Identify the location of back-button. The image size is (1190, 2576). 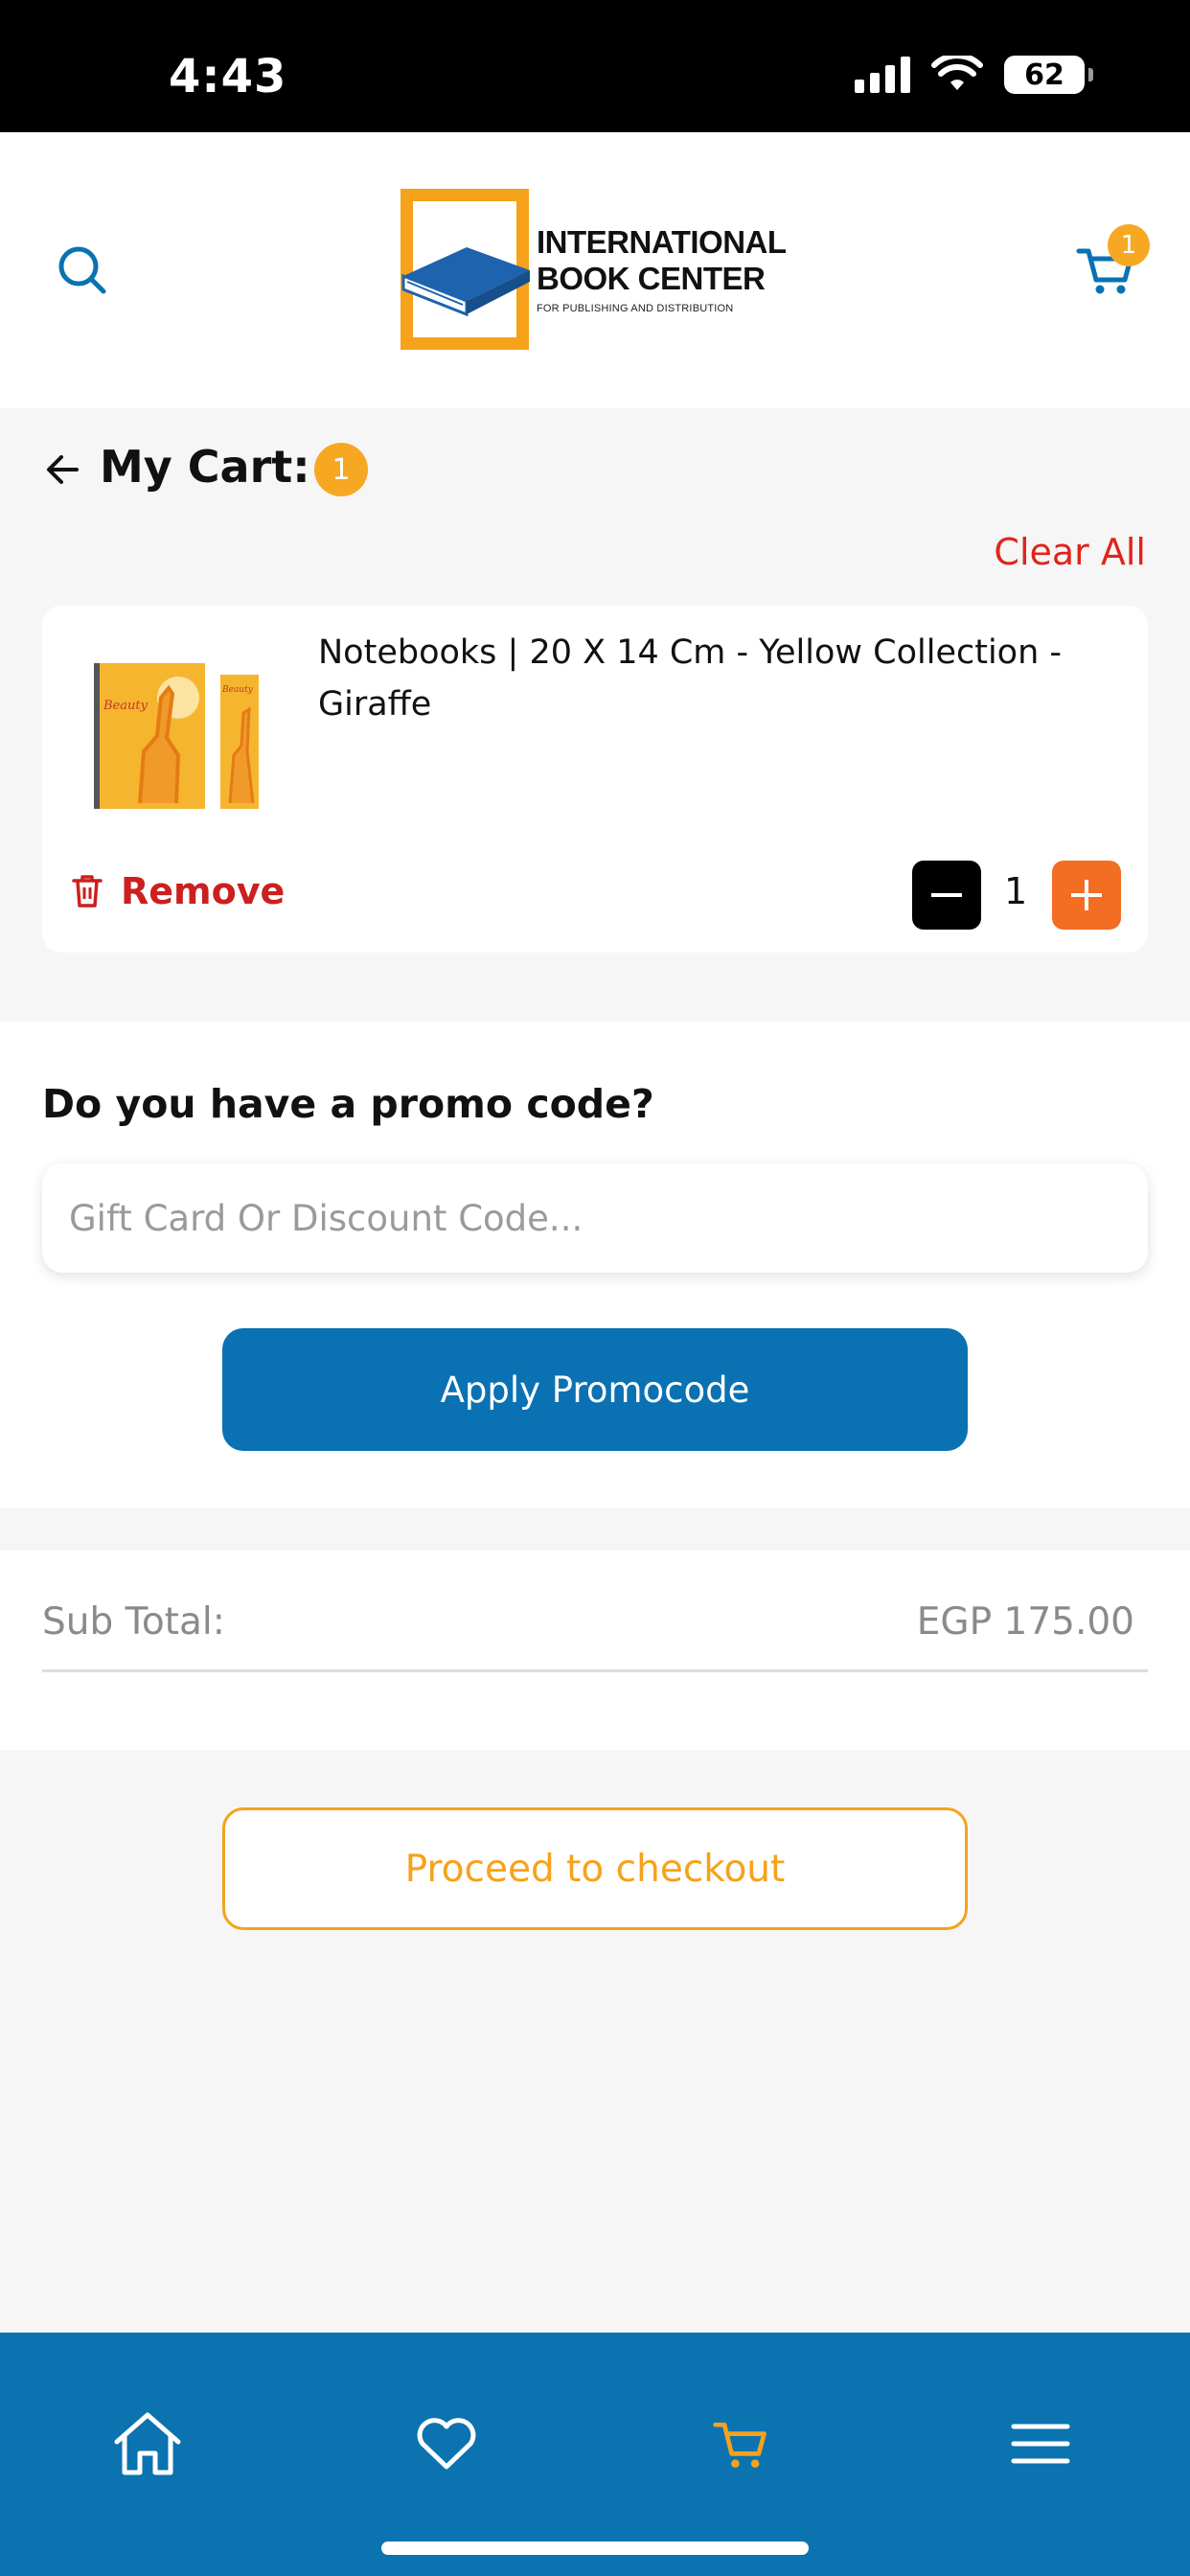
(63, 469).